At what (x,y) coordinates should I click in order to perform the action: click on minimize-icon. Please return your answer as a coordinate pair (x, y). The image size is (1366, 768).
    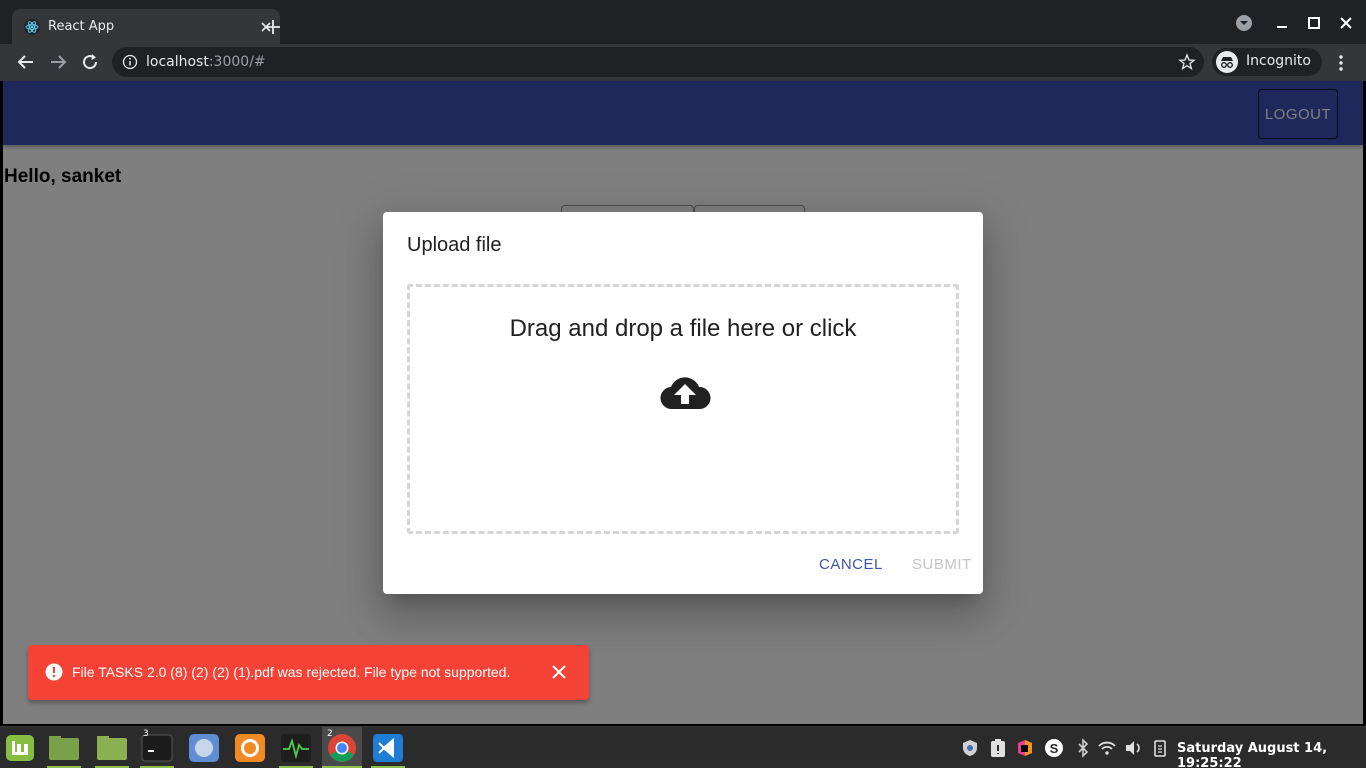
    Looking at the image, I should click on (1282, 23).